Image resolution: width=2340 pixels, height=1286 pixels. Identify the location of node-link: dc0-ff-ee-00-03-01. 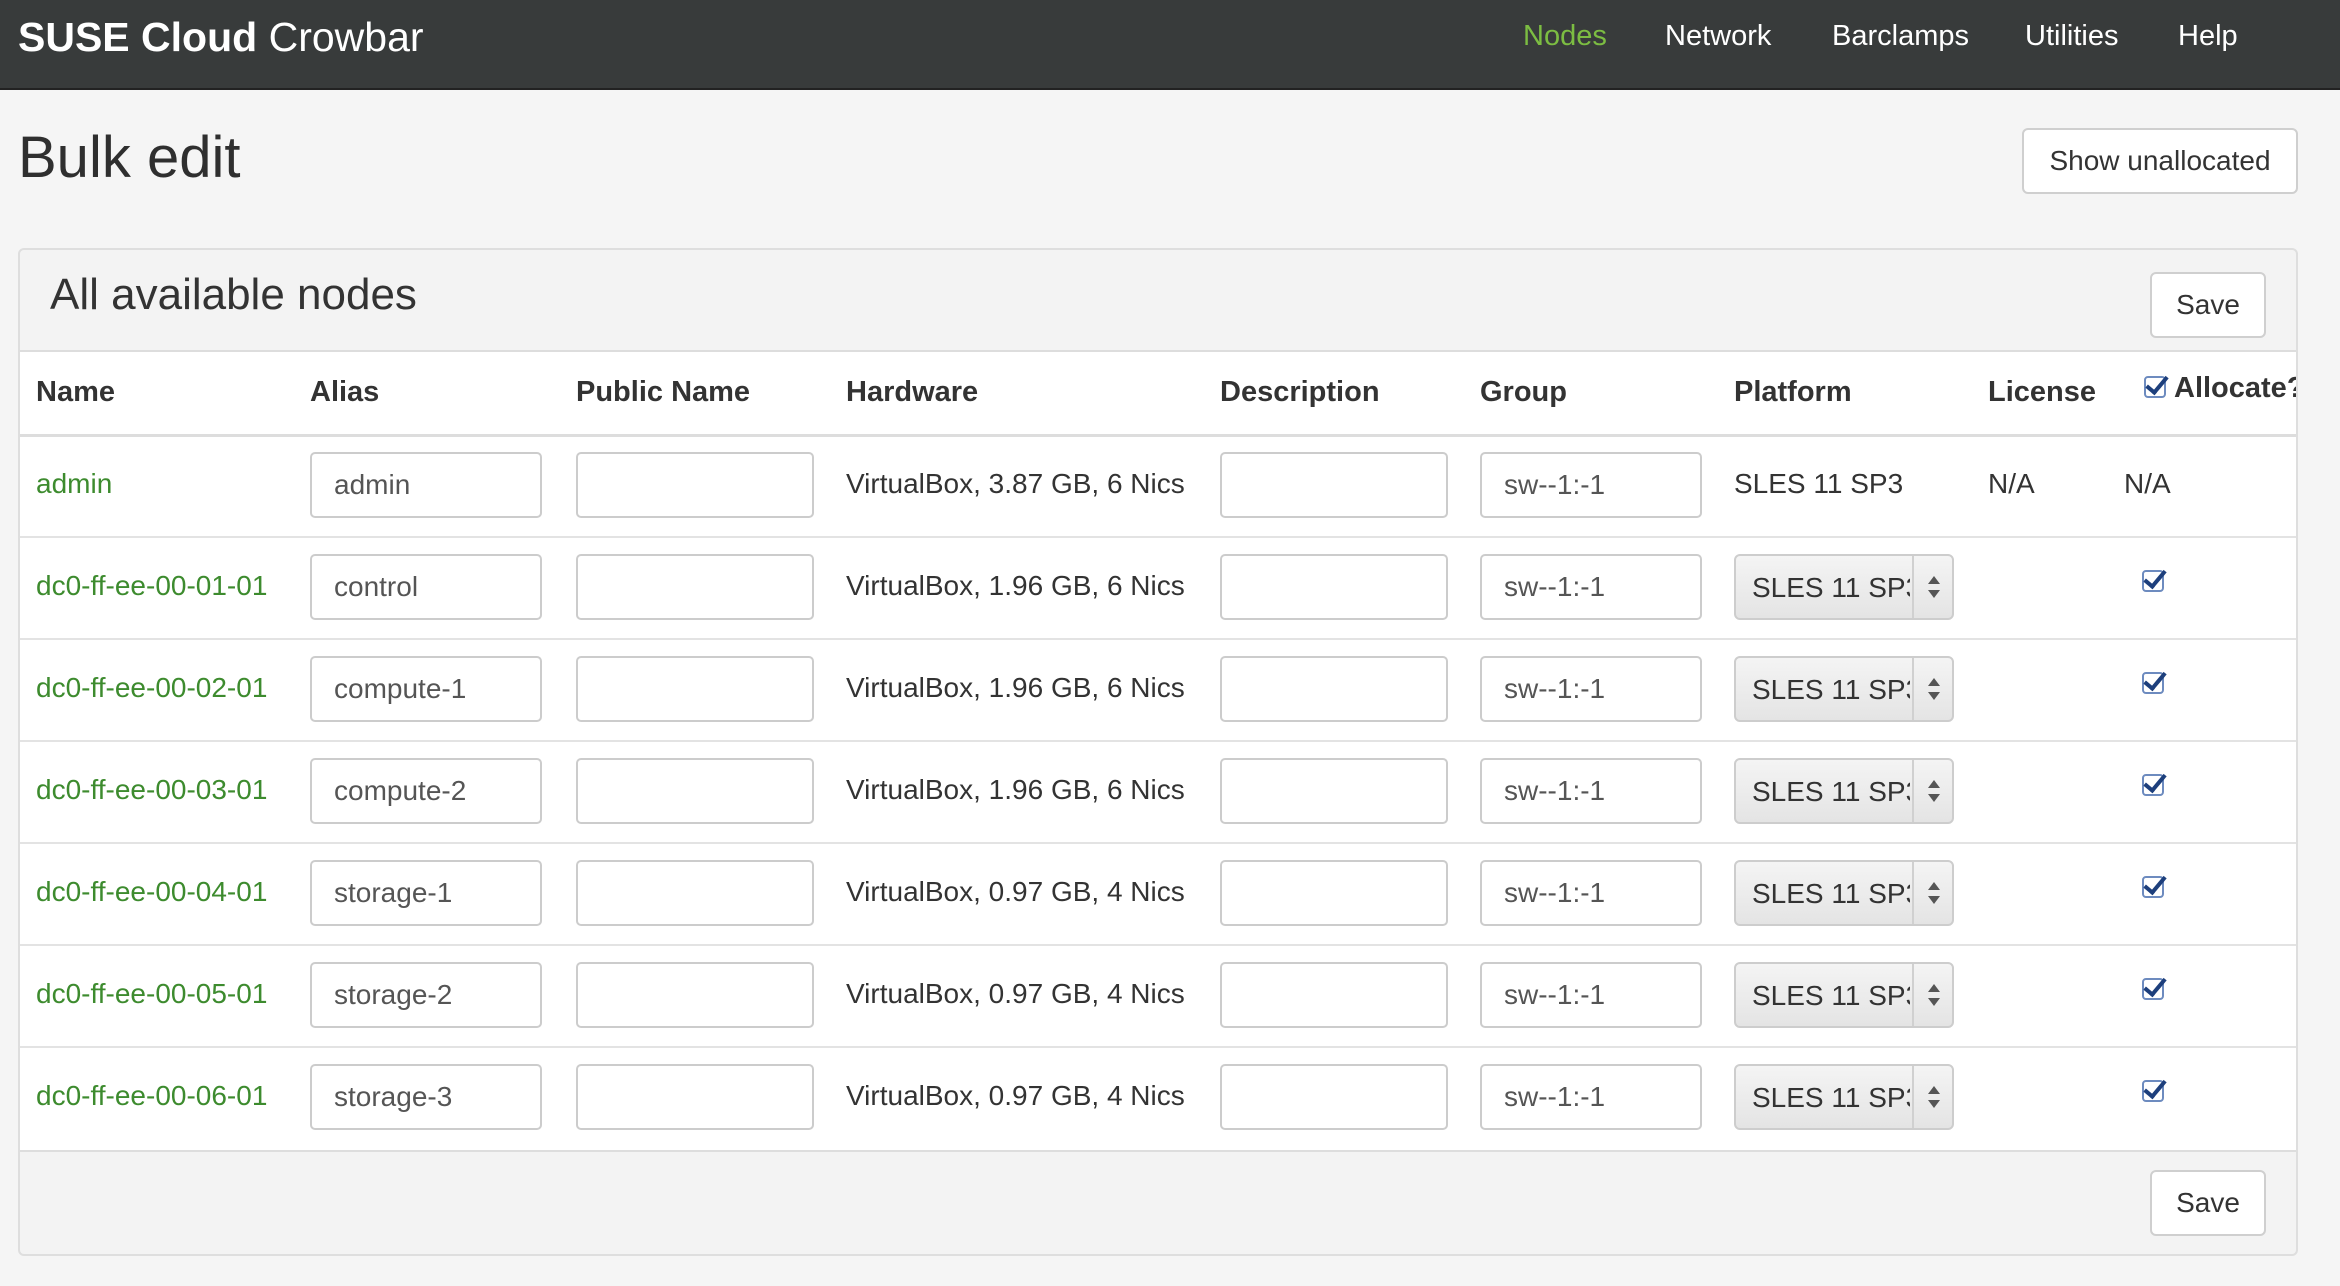
(151, 790).